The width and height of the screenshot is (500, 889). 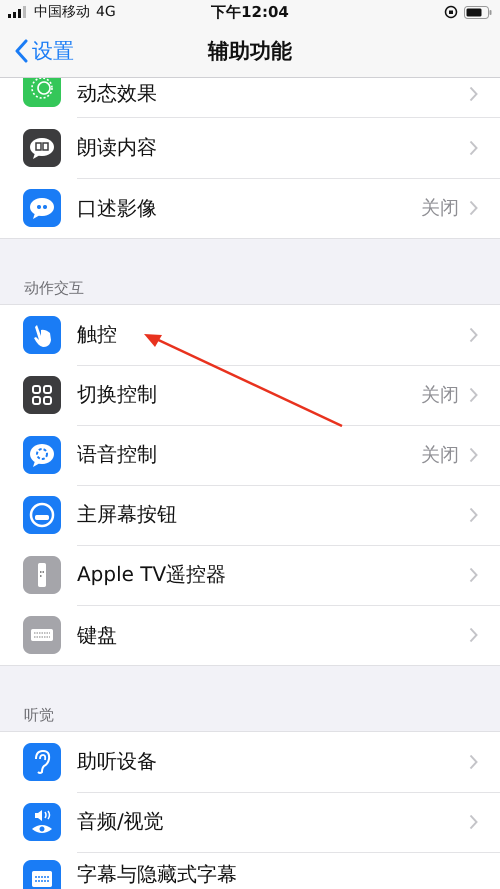 What do you see at coordinates (117, 761) in the screenshot?
I see `row-label: 助听设备` at bounding box center [117, 761].